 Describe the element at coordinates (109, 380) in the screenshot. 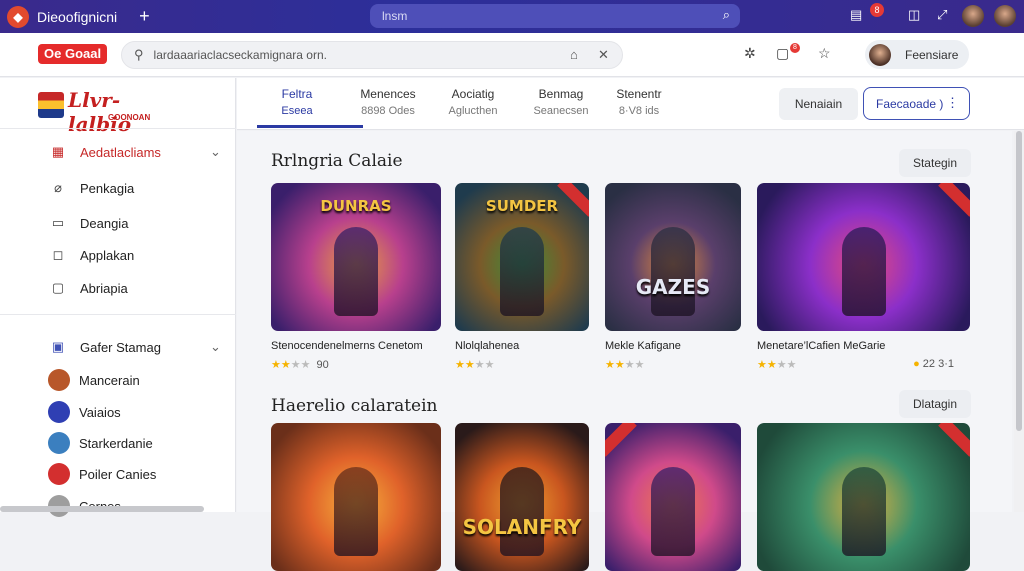

I see `sidebar-item-label: Mancerain` at that location.